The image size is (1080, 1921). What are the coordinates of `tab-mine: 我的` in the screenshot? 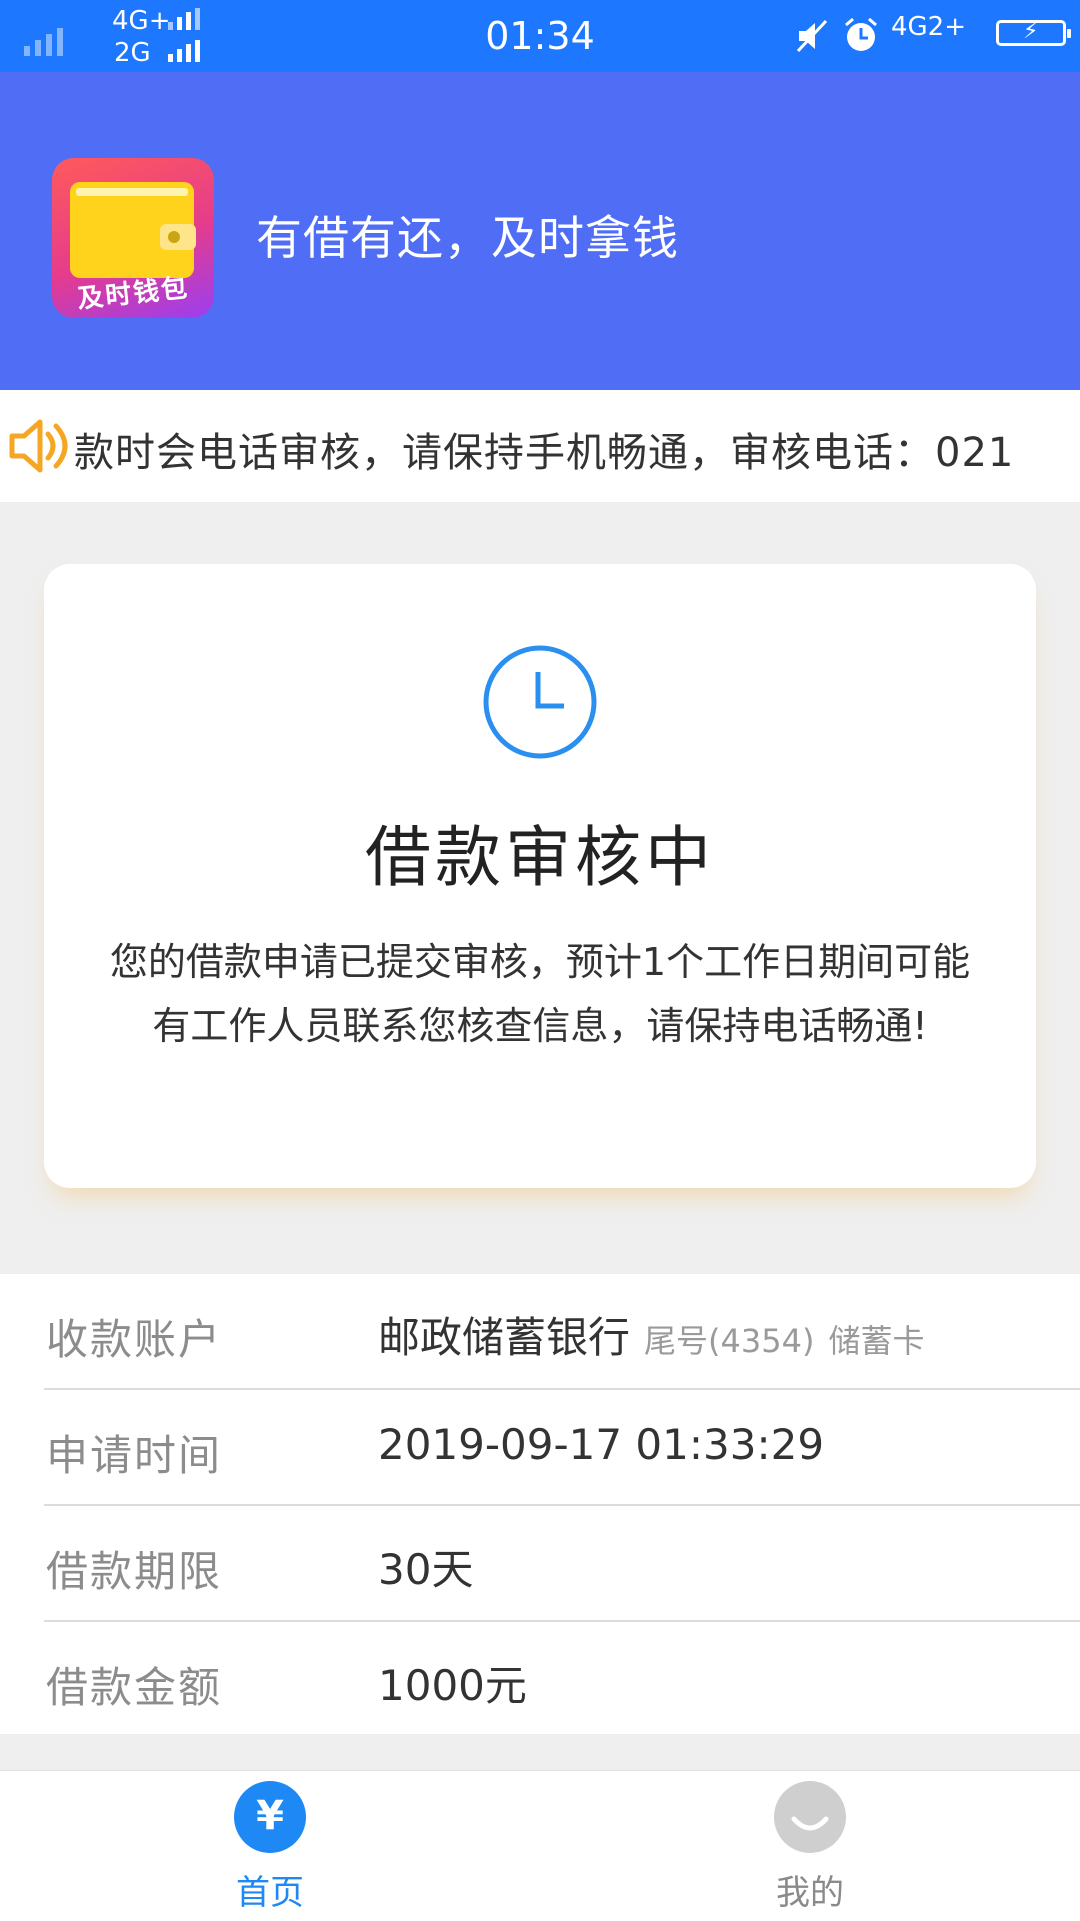 It's located at (810, 1846).